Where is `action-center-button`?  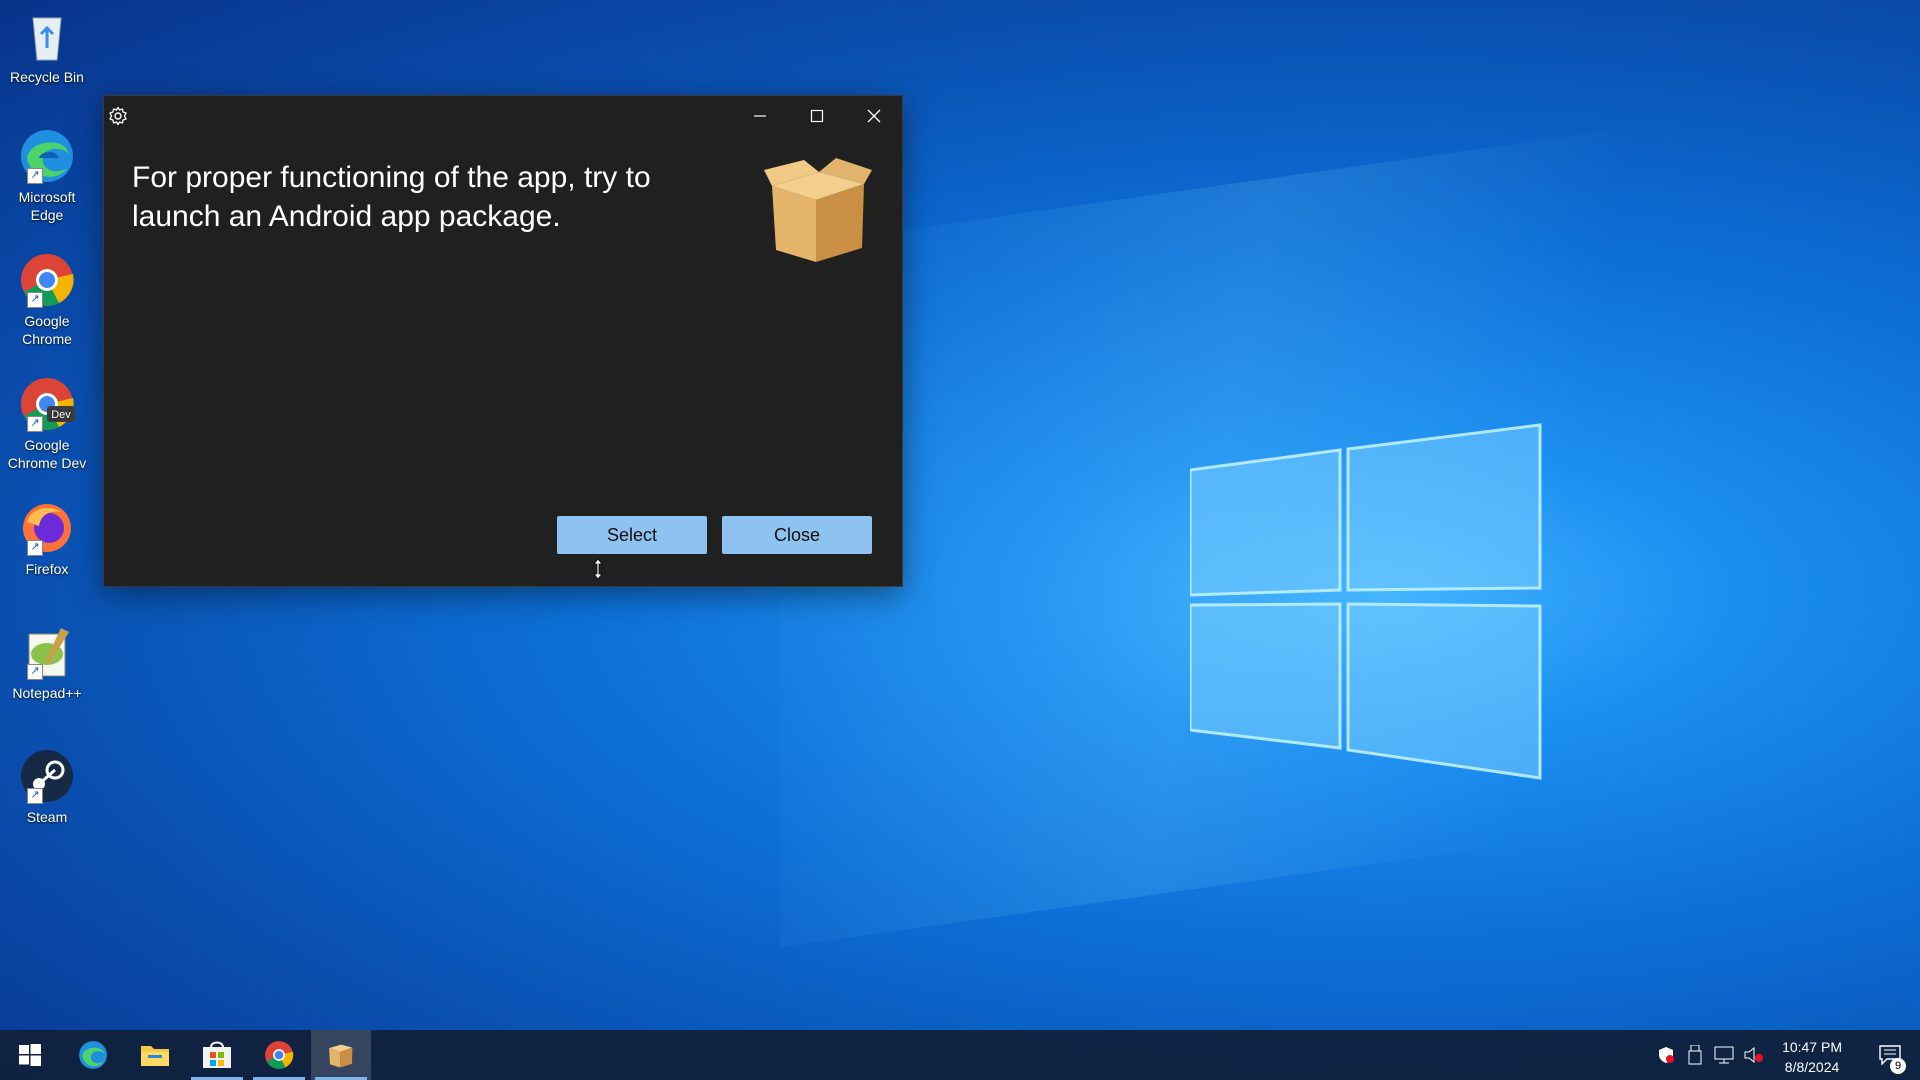
action-center-button is located at coordinates (1890, 1055).